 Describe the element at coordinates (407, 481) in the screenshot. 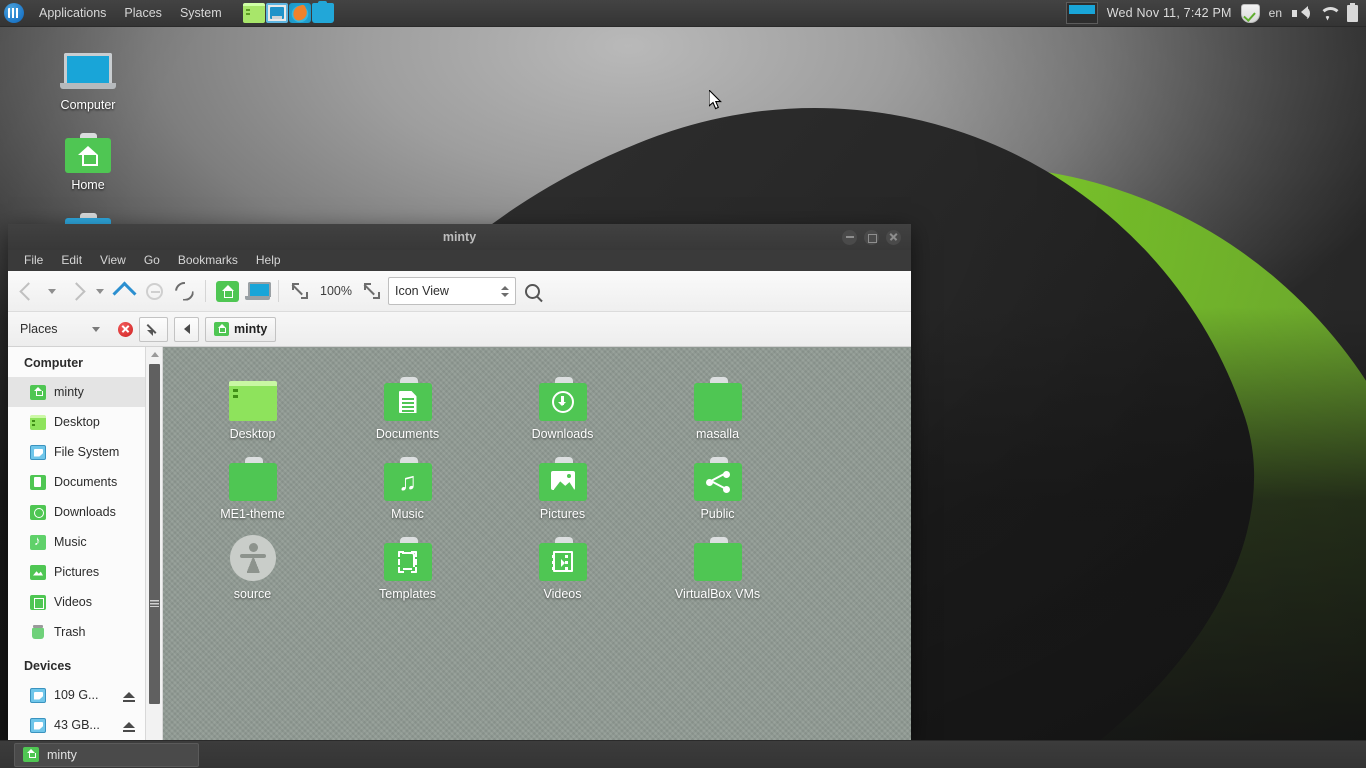

I see `file-item-music: ♫ Music` at that location.